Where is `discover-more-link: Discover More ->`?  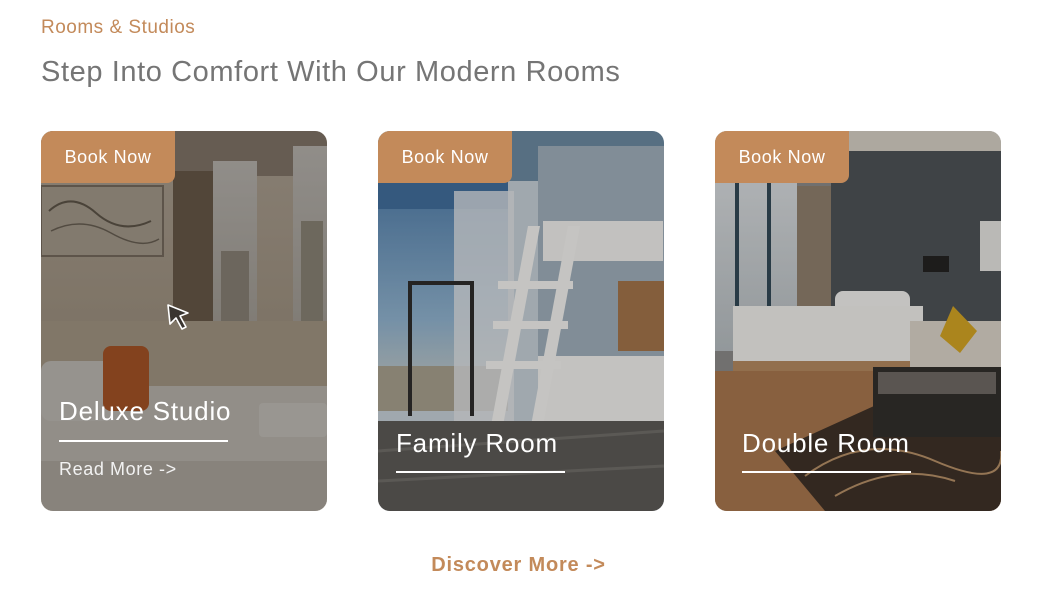
discover-more-link: Discover More -> is located at coordinates (518, 565).